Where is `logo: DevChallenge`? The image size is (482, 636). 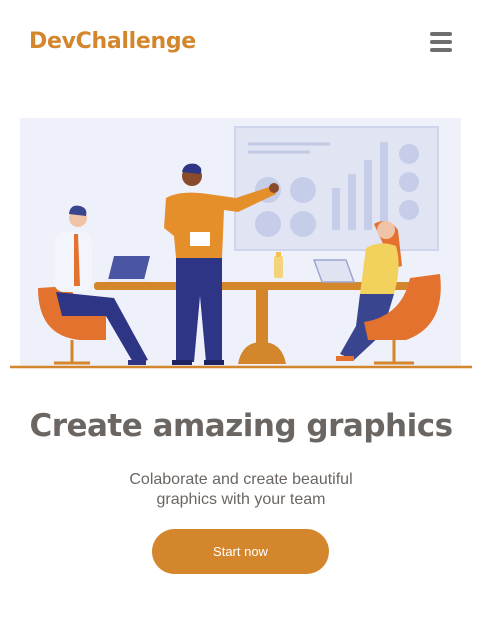
logo: DevChallenge is located at coordinates (112, 41).